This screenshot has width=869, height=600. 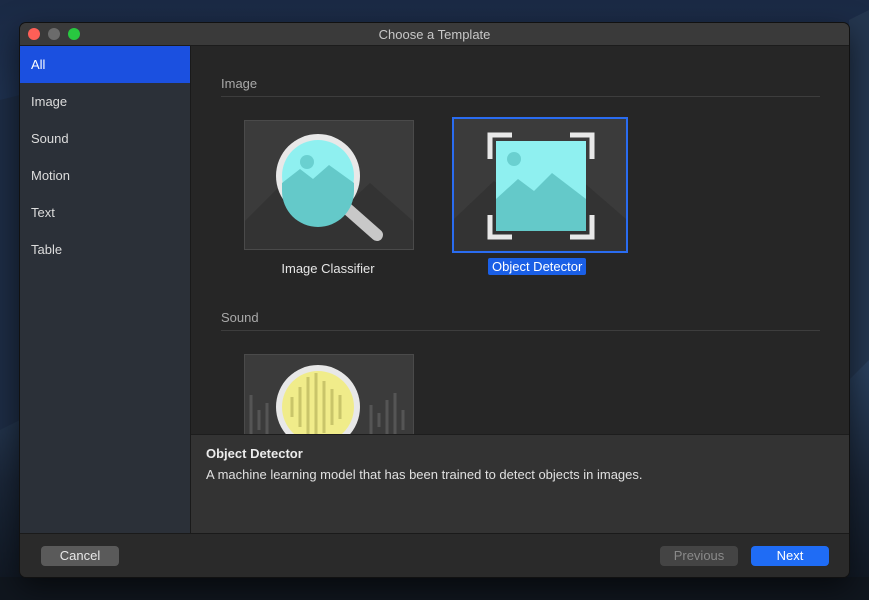 I want to click on previous-button: Previous, so click(x=699, y=556).